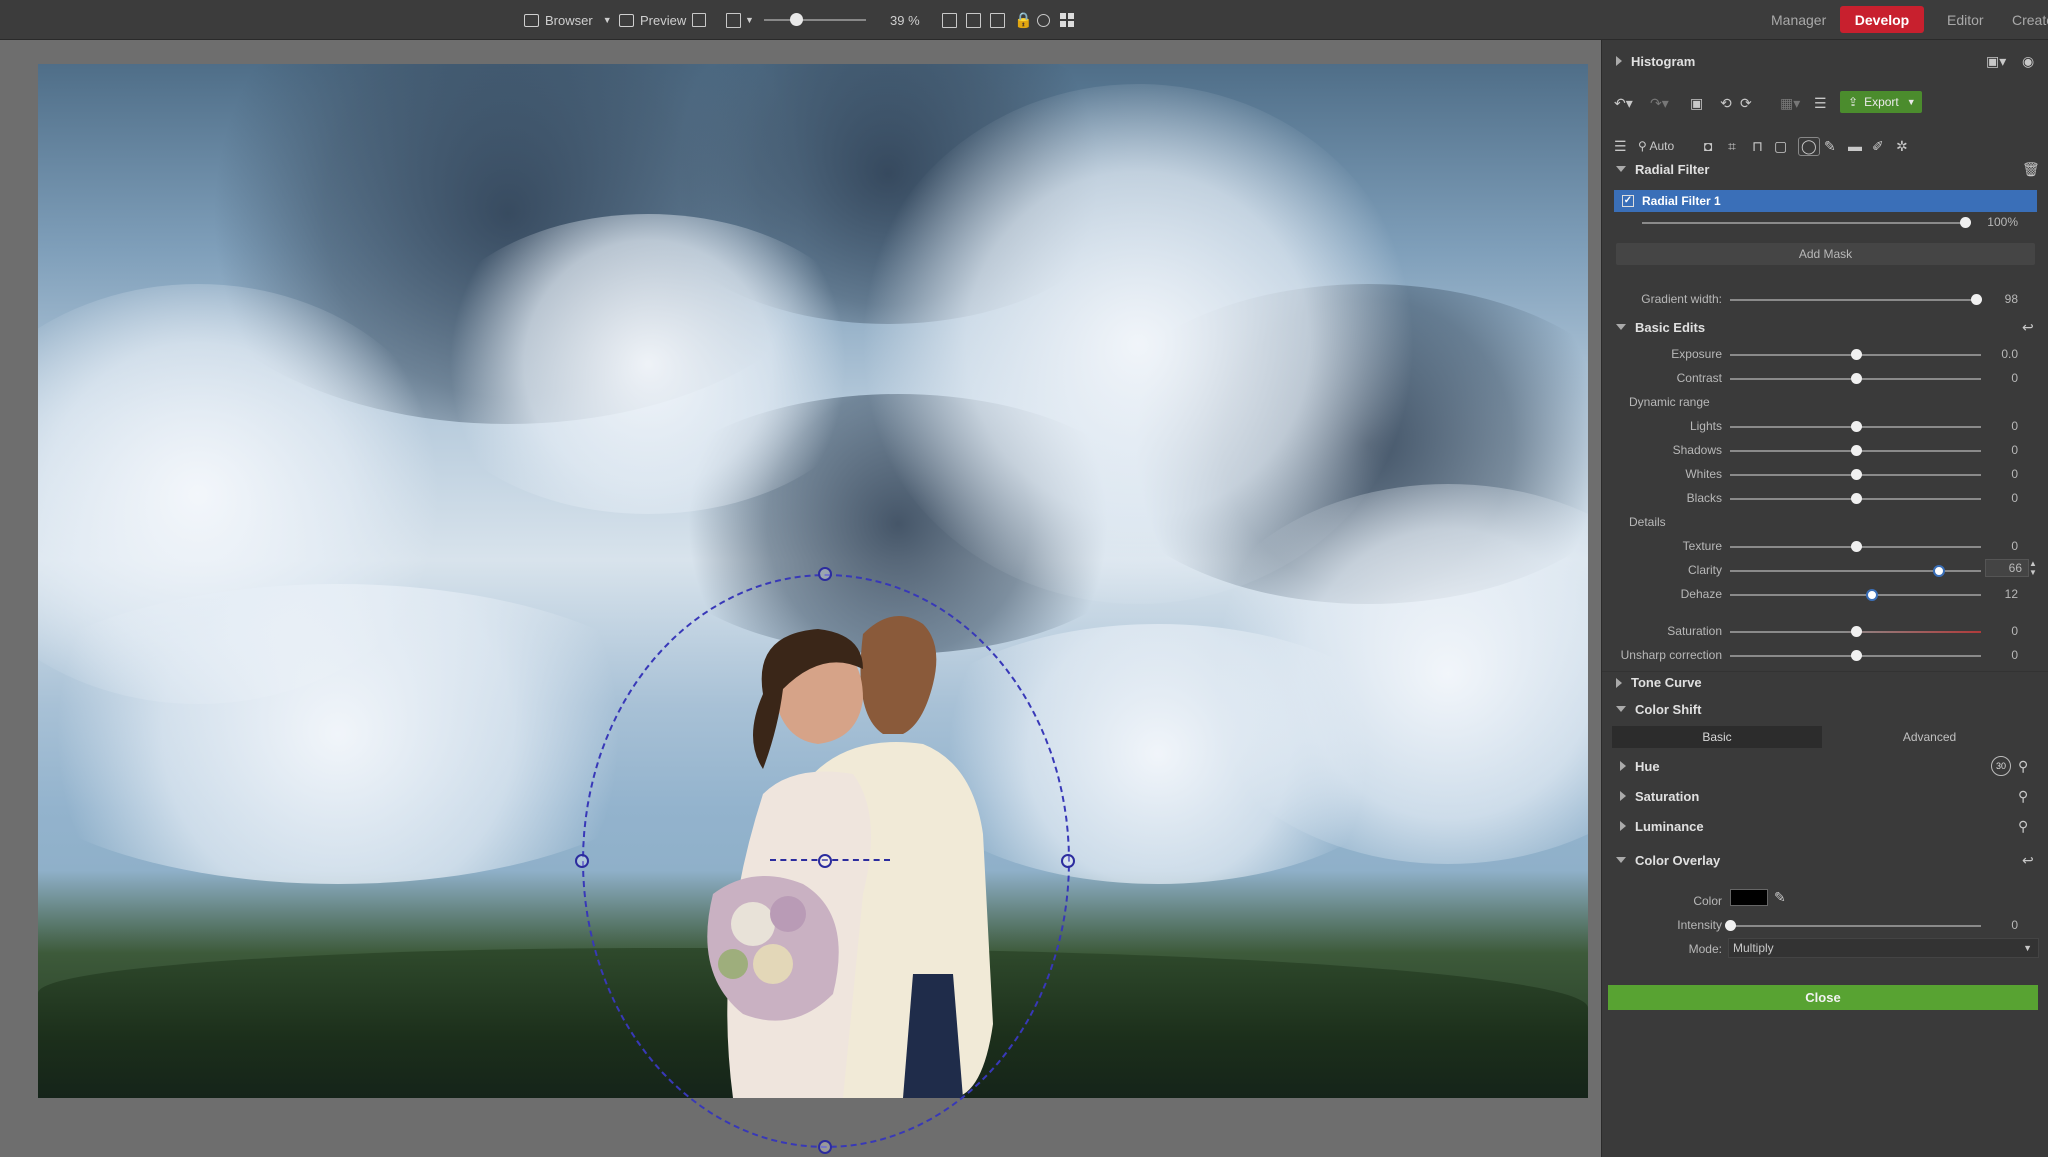  Describe the element at coordinates (1659, 103) in the screenshot. I see `redo-icon: ↷▾` at that location.